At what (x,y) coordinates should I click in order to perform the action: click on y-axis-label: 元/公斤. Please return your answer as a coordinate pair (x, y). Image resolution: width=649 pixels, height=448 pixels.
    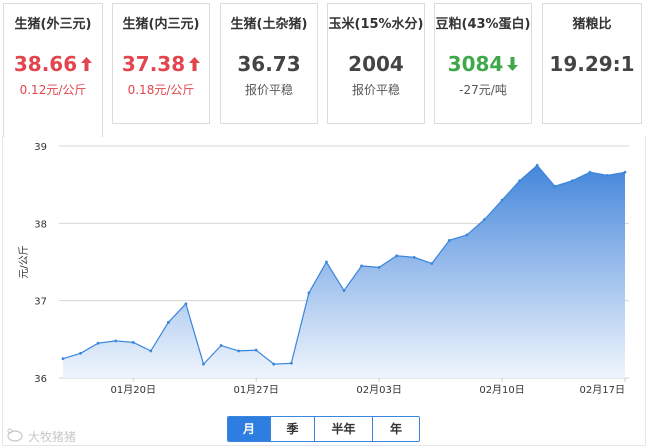
    Looking at the image, I should click on (24, 261).